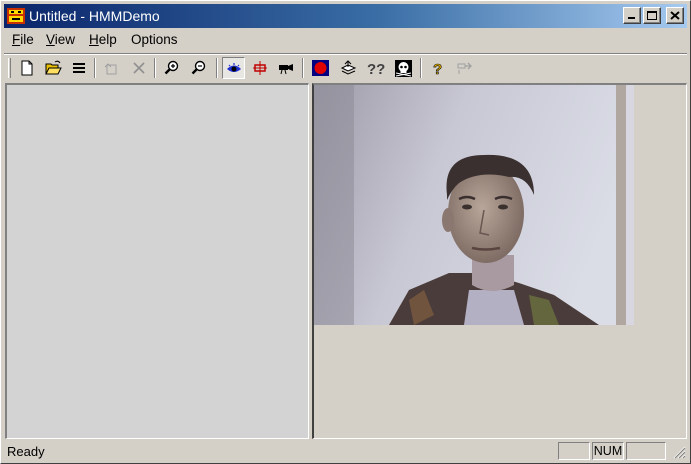 The width and height of the screenshot is (691, 464). What do you see at coordinates (345, 16) in the screenshot?
I see `title-bar: Untitled - HMMDemo` at bounding box center [345, 16].